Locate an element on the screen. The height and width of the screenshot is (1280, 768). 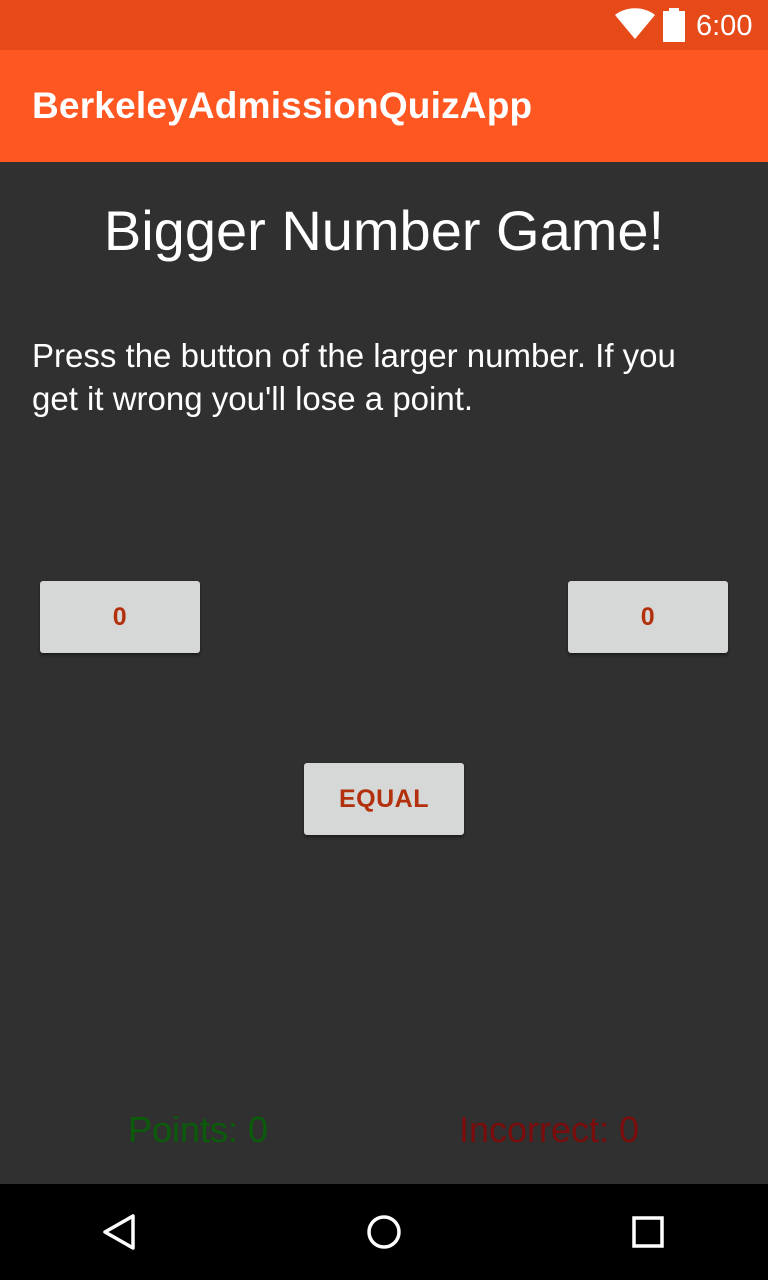
back-icon is located at coordinates (120, 1232).